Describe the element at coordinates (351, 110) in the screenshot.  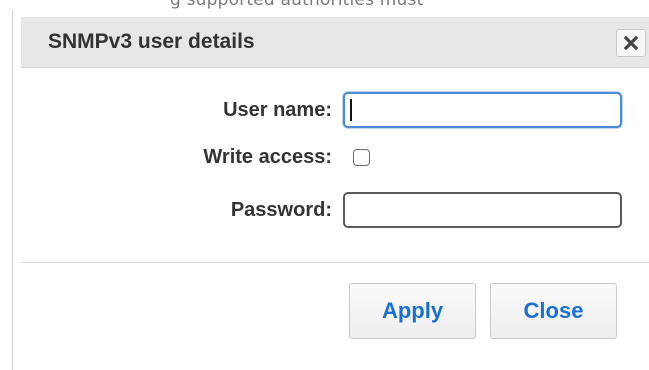
I see `text-caret` at that location.